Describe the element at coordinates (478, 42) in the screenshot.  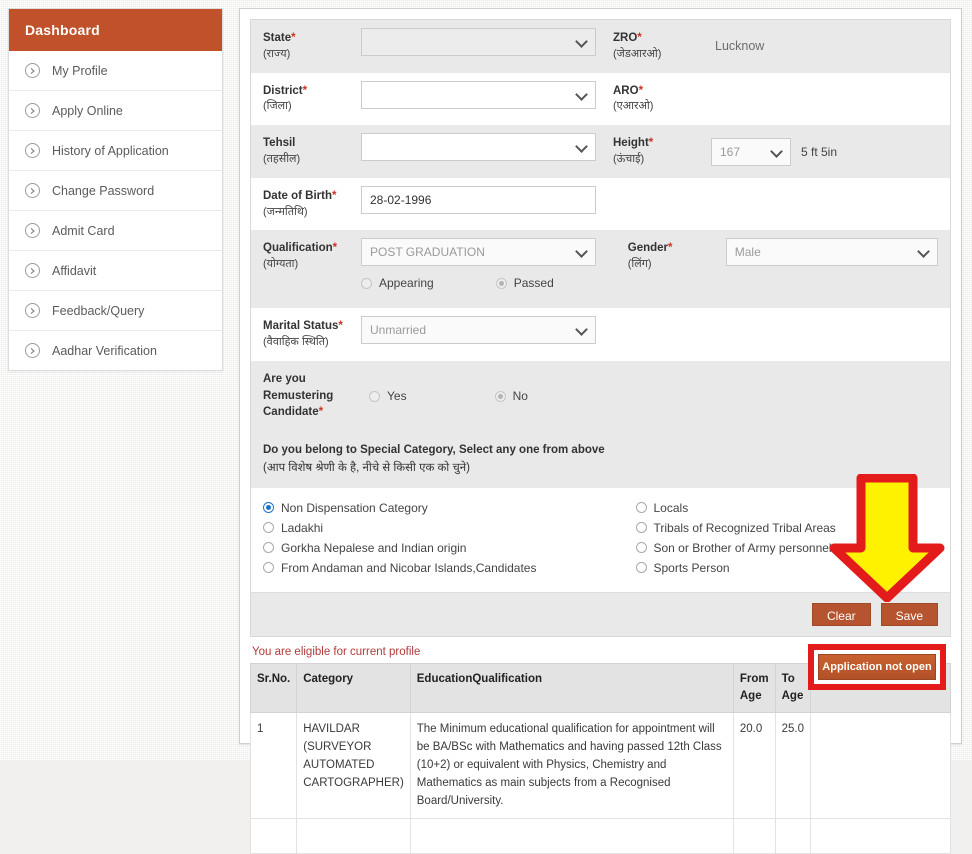
I see `state-select` at that location.